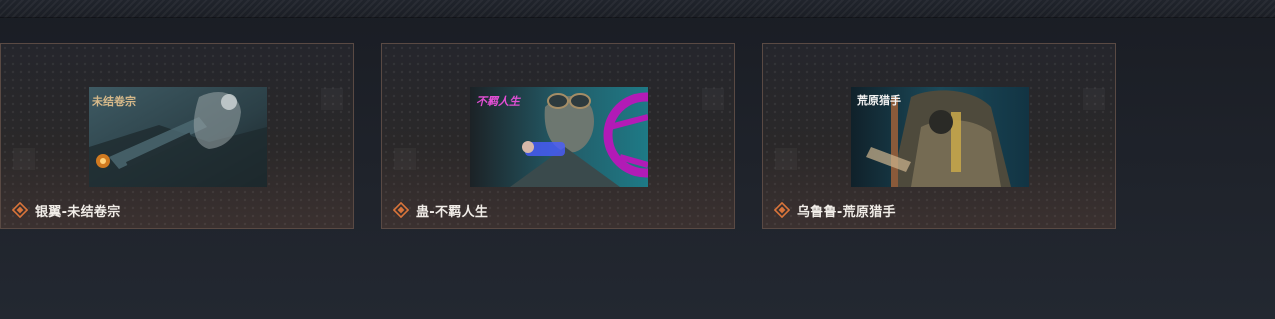  I want to click on card-caption: 银翼-未结卷宗, so click(66, 210).